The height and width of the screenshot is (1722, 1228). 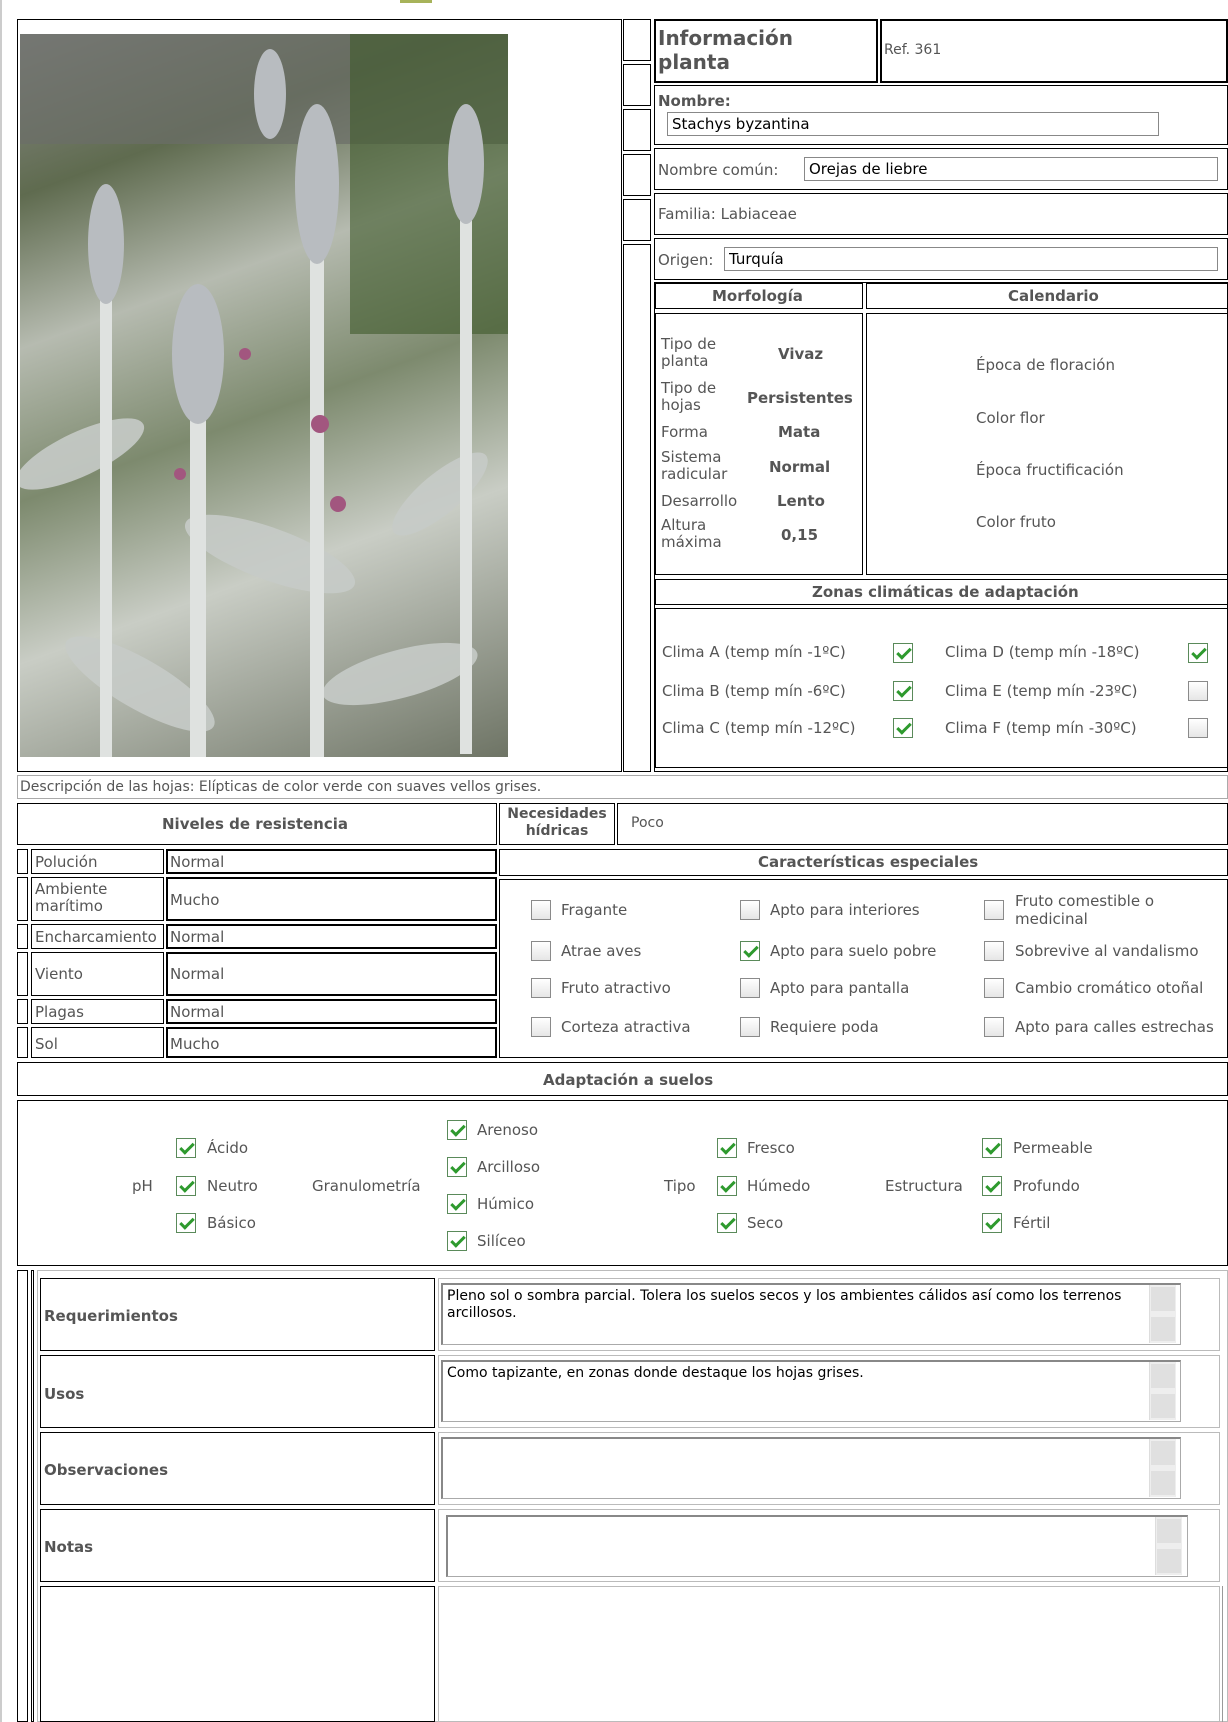 I want to click on special-label: Apto para pantalla, so click(x=840, y=988).